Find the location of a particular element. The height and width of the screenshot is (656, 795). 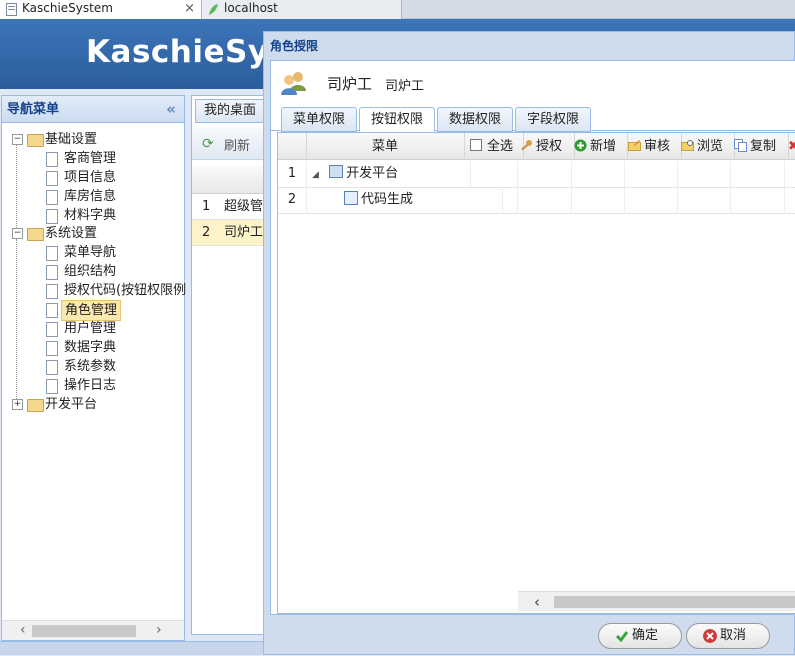

browser-tab-kaschiesystem: KaschieSystem × is located at coordinates (101, 9).